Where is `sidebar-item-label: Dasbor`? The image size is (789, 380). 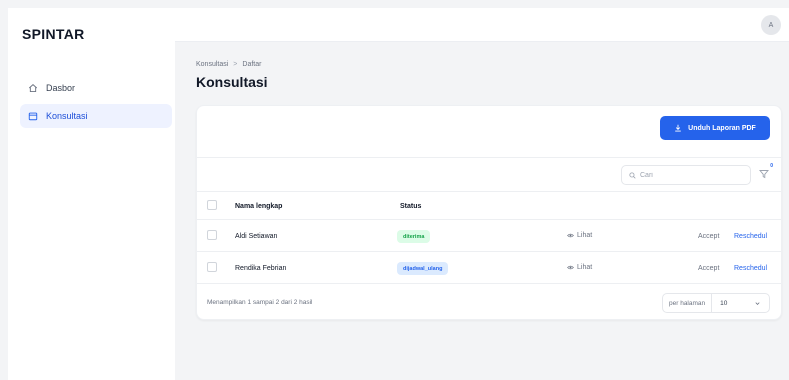 sidebar-item-label: Dasbor is located at coordinates (61, 88).